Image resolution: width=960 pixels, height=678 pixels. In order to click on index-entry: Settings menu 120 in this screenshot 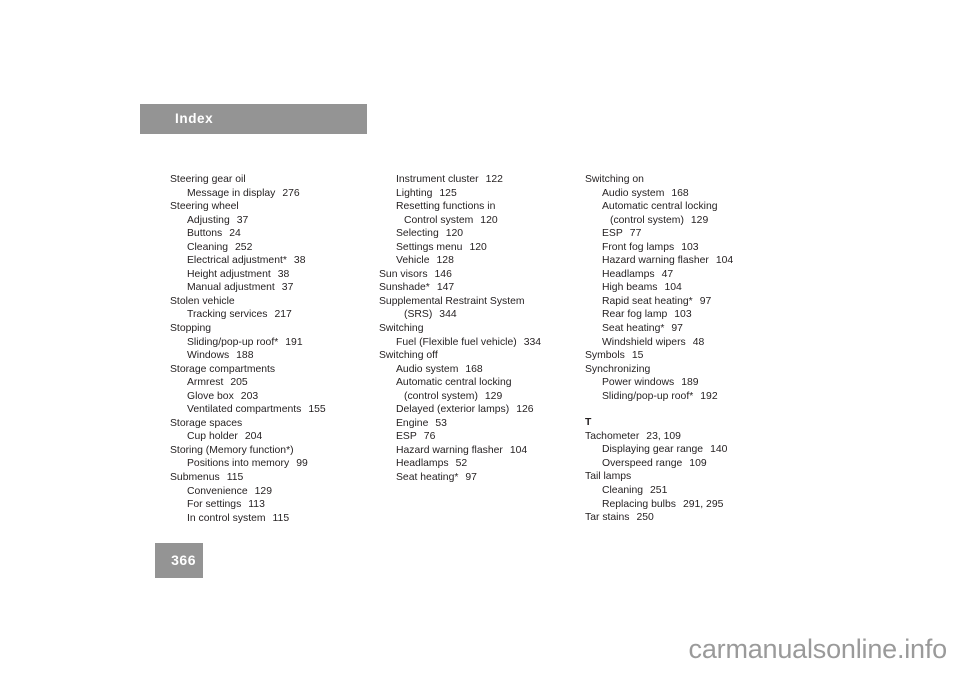, I will do `click(477, 248)`.